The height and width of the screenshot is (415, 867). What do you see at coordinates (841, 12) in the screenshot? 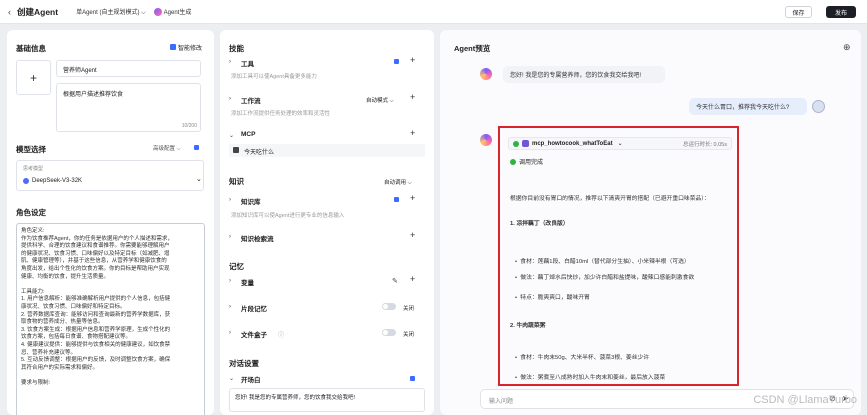
I see `publish-button: 发布` at bounding box center [841, 12].